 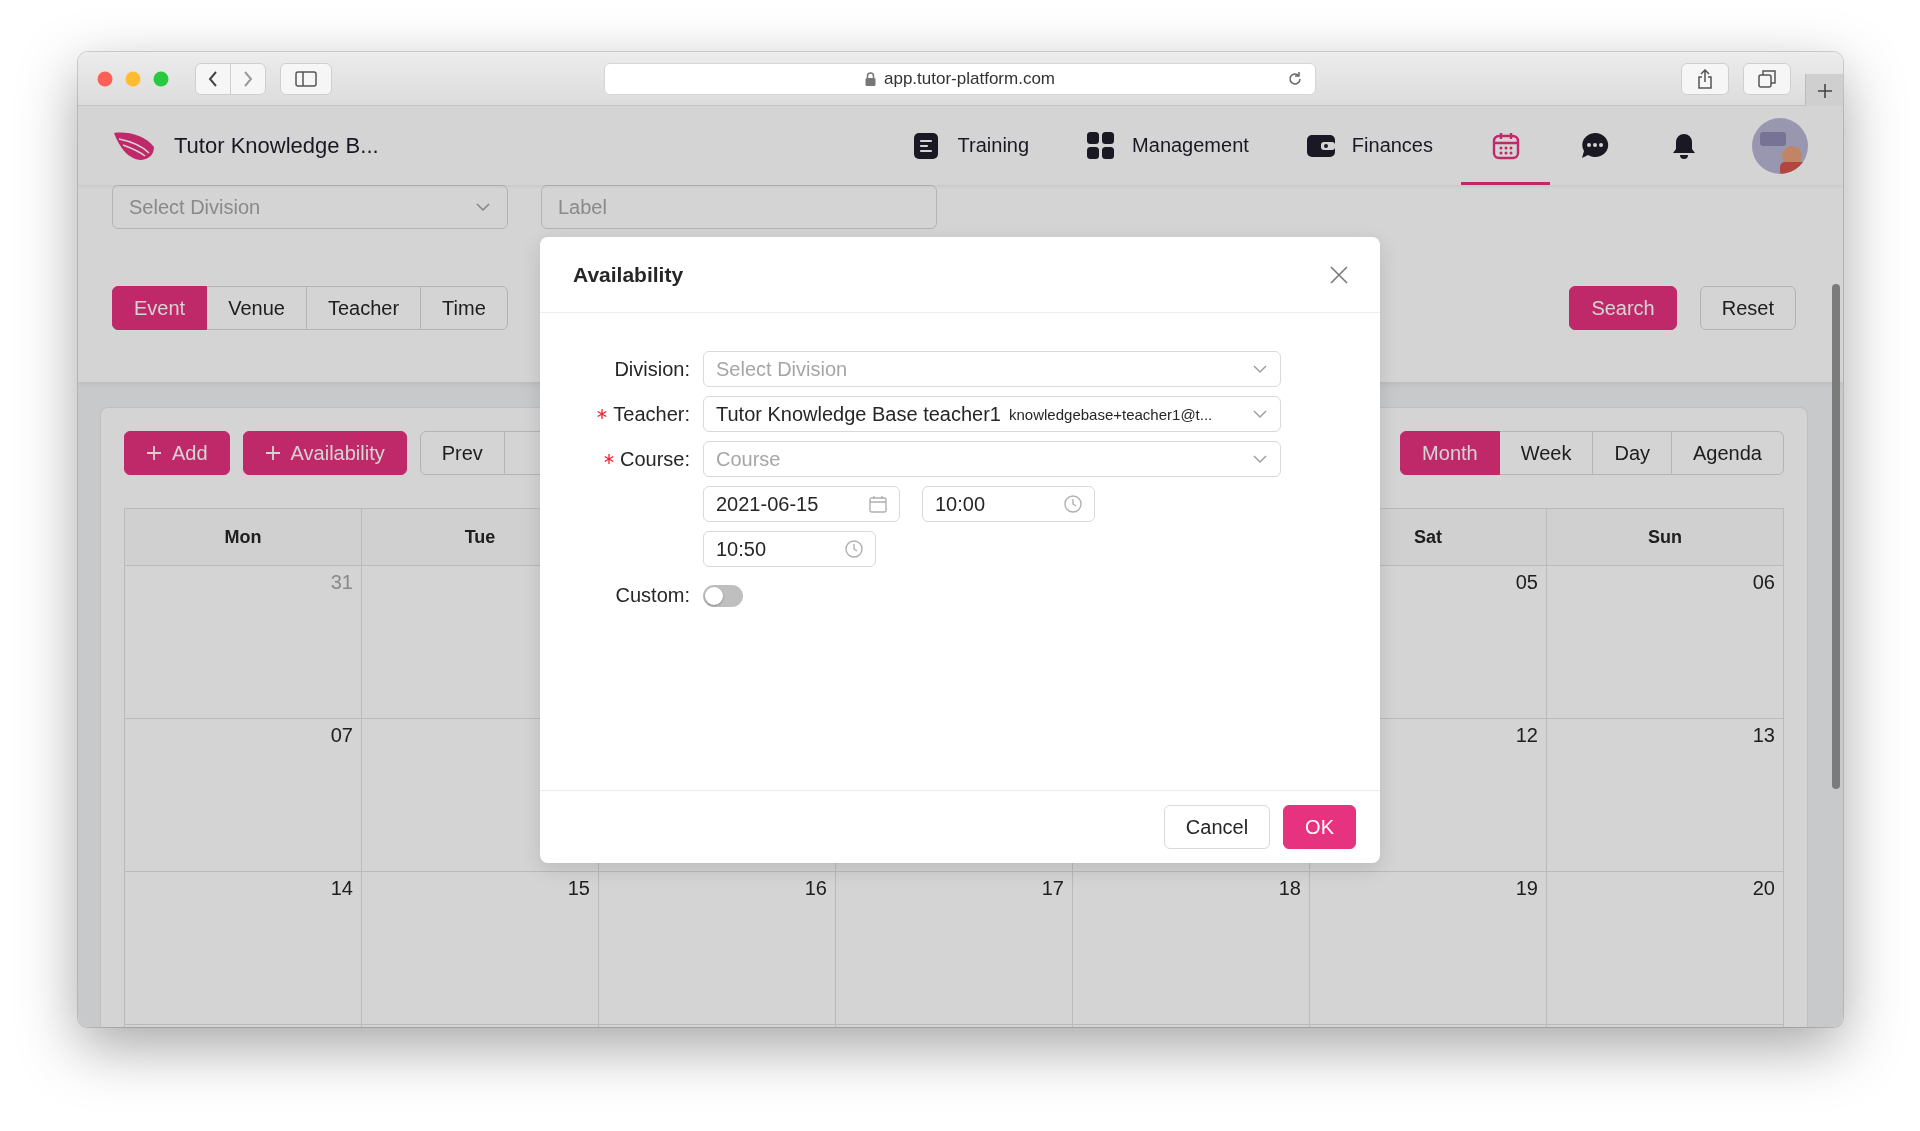 What do you see at coordinates (723, 595) in the screenshot?
I see `toggle-switch` at bounding box center [723, 595].